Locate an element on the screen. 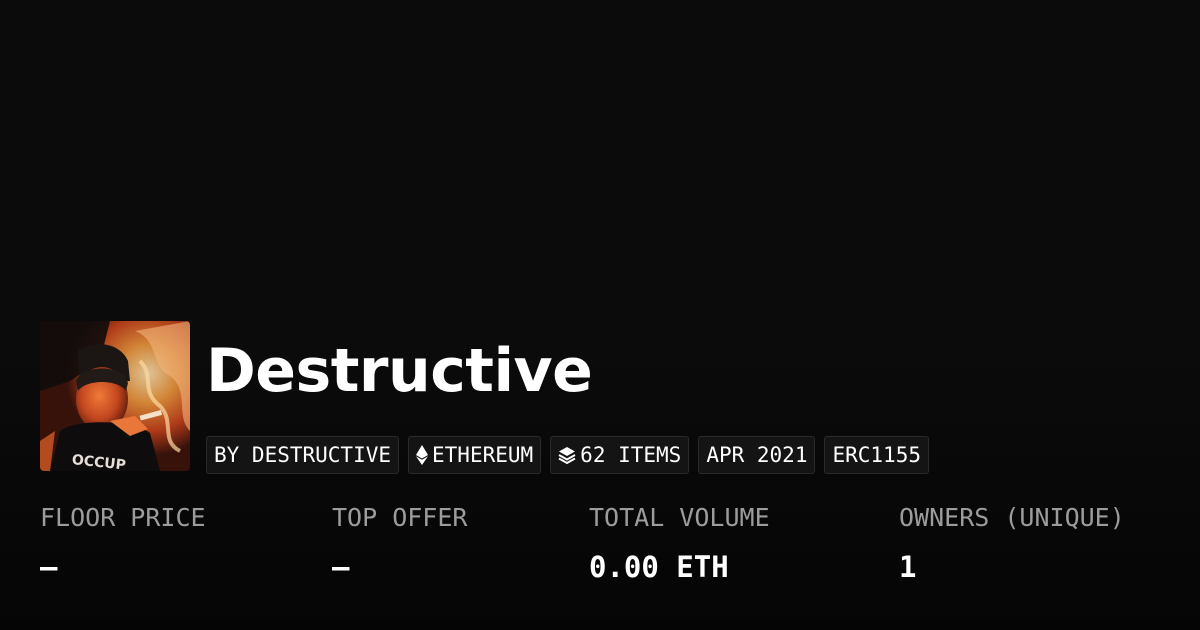  stat-label: TOTAL VOLUME is located at coordinates (679, 517).